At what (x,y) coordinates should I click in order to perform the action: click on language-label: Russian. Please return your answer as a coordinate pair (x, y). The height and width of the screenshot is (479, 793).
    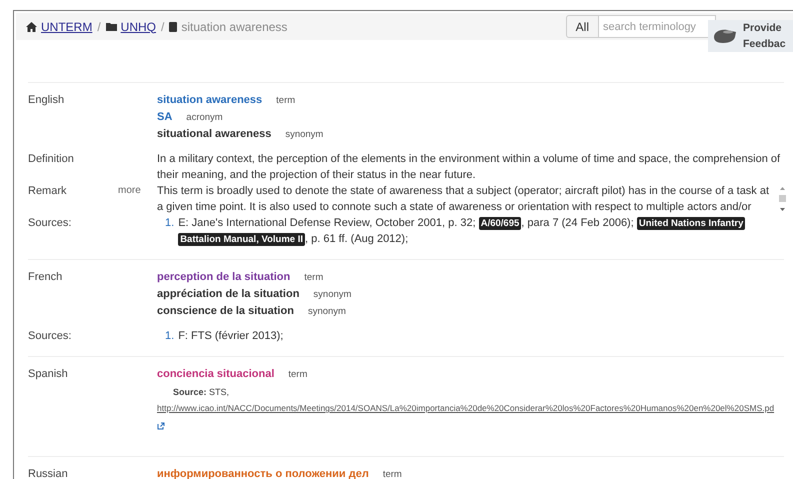
    Looking at the image, I should click on (48, 473).